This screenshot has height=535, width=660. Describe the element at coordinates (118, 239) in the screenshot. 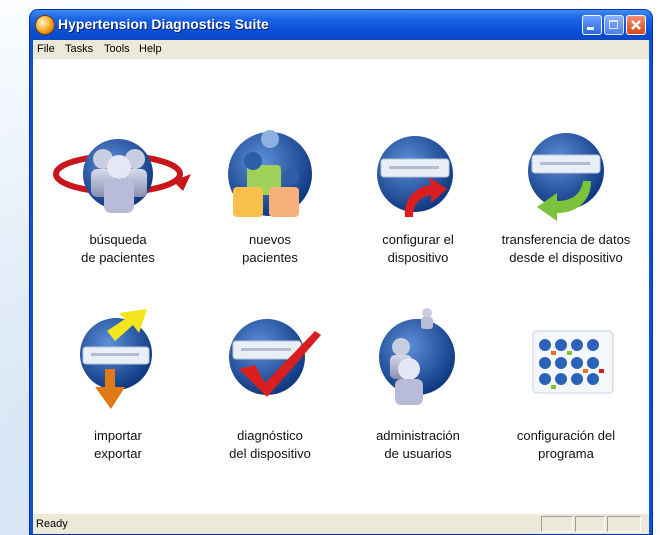

I see `task-label-line1: búsqueda` at that location.